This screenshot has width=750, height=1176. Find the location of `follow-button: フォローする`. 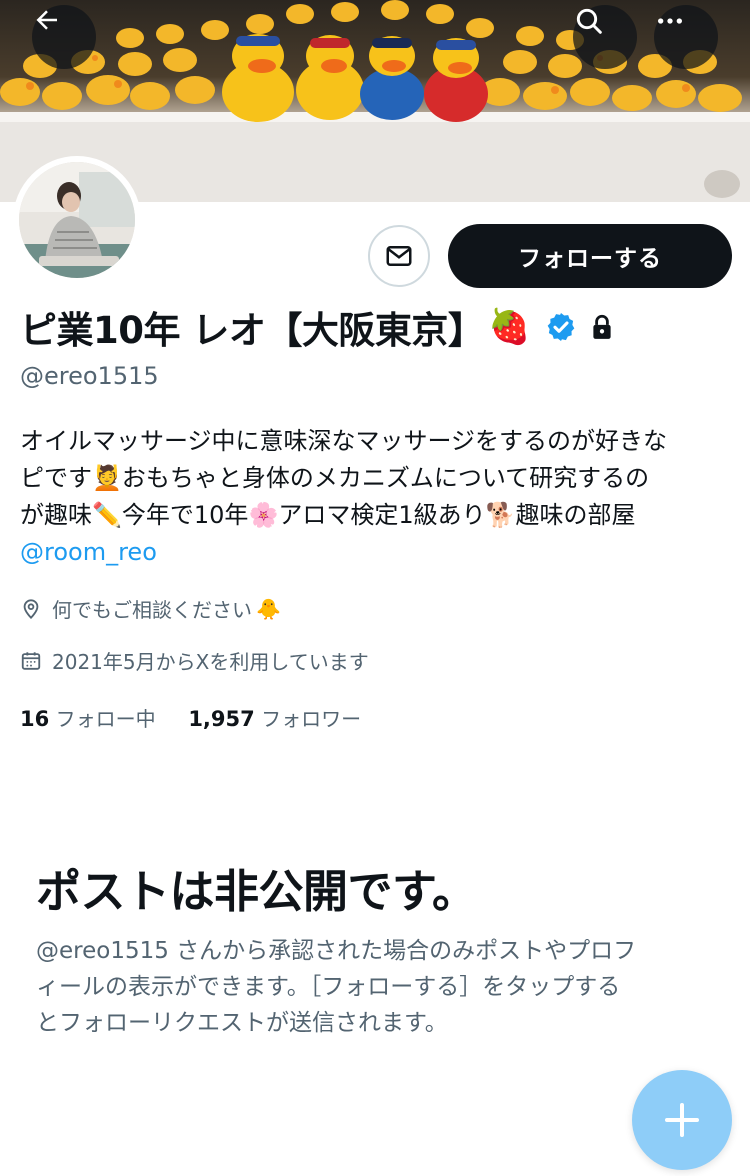

follow-button: フォローする is located at coordinates (590, 256).